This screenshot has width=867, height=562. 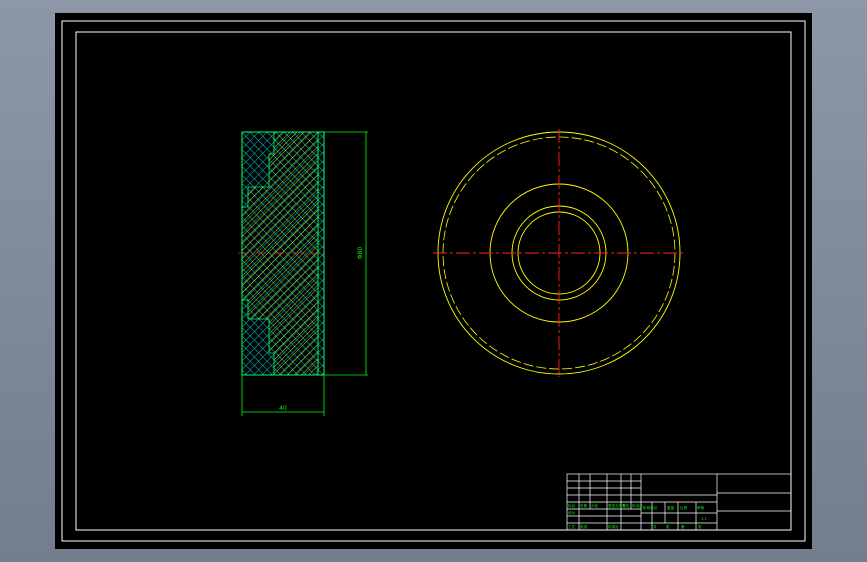 I want to click on title-block-cell: 分区, so click(x=595, y=505).